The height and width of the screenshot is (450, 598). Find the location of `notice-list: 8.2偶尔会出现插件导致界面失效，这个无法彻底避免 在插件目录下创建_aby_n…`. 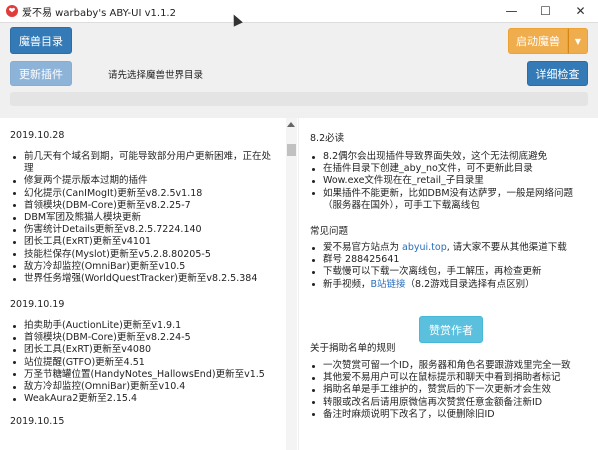

notice-list: 8.2偶尔会出现插件导致界面失效，这个无法彻底避免 在插件目录下创建_aby_n… is located at coordinates (436, 181).